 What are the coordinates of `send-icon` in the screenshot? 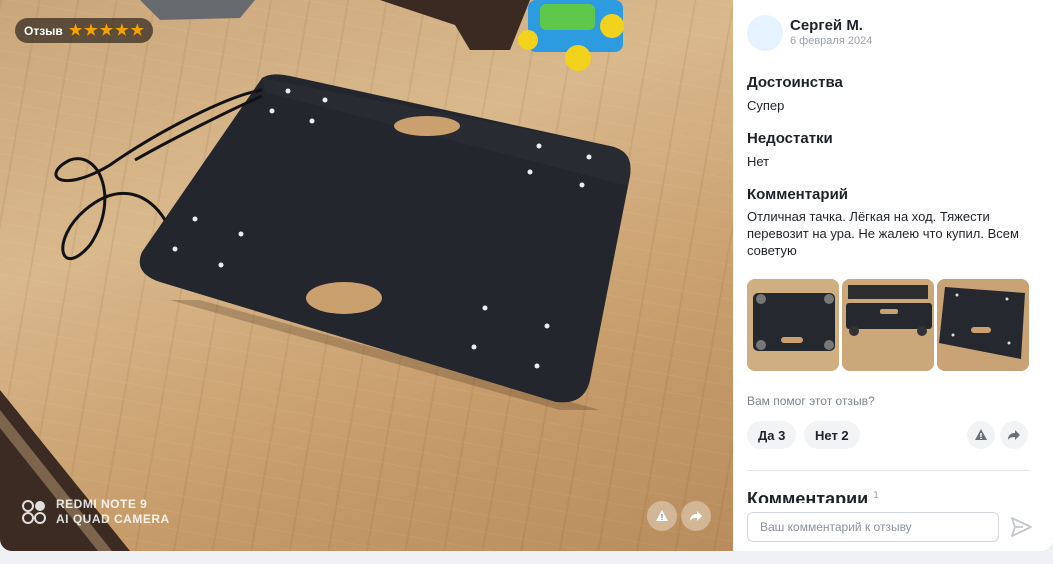 It's located at (1021, 527).